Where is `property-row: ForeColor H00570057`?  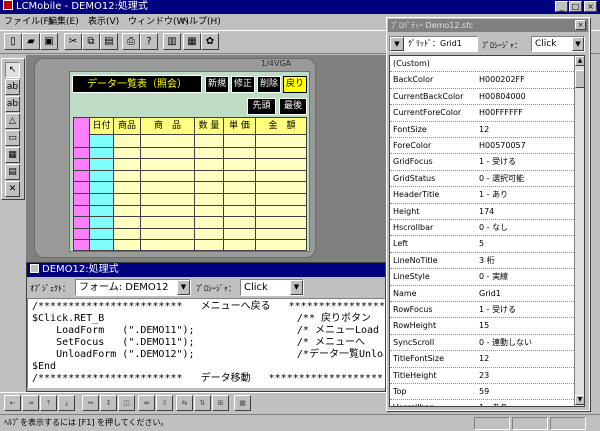
property-row: ForeColor H00570057 is located at coordinates (482, 146).